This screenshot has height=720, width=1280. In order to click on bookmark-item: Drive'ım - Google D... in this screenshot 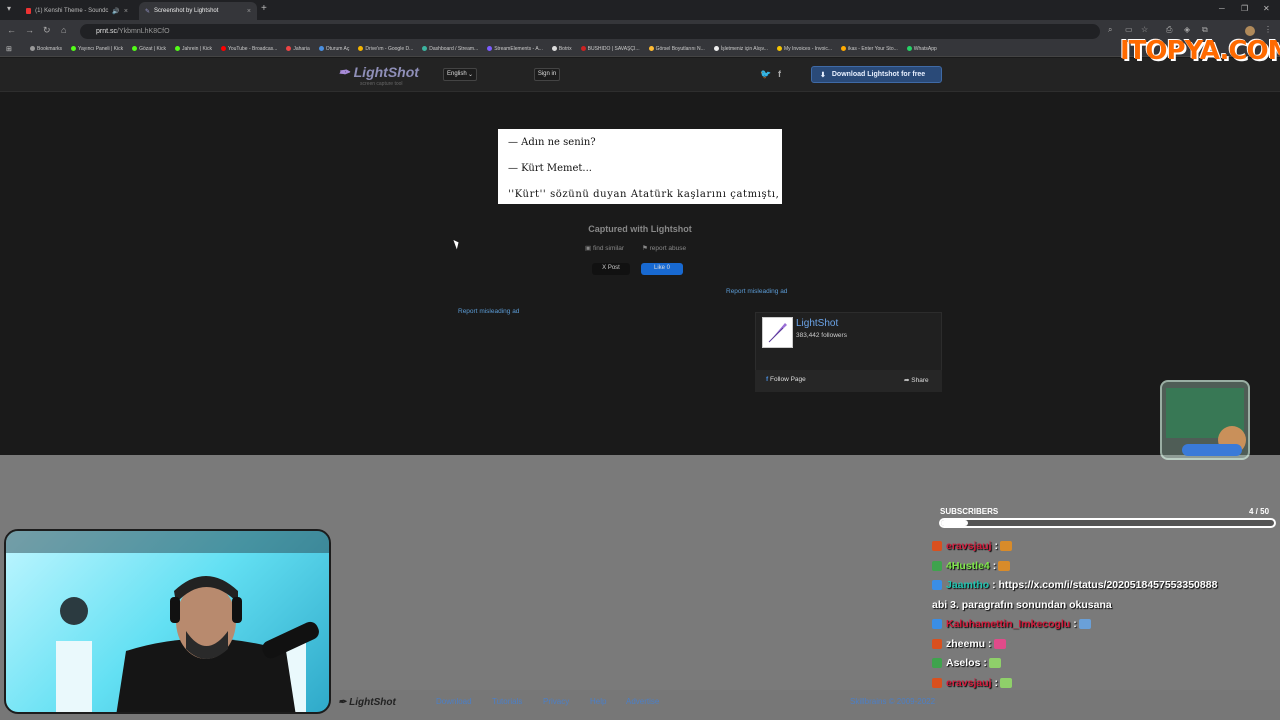, I will do `click(385, 49)`.